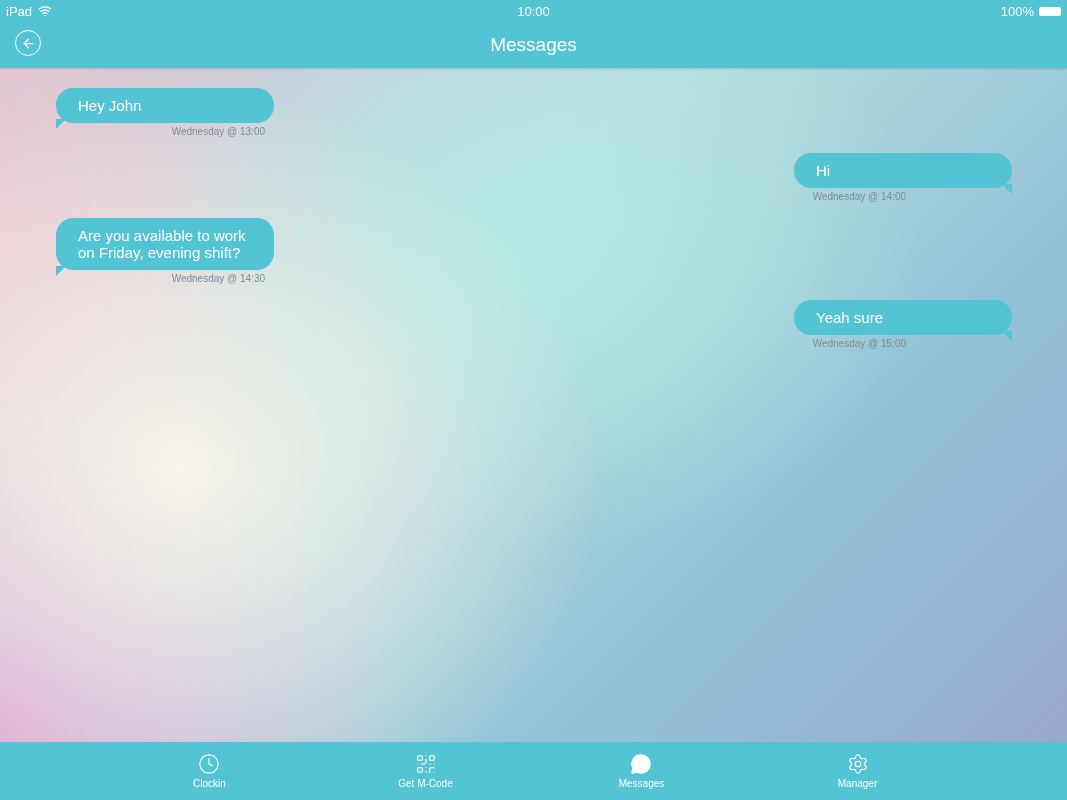 The height and width of the screenshot is (800, 1067). I want to click on message-timestamp: Wednesday @ 14:30, so click(218, 278).